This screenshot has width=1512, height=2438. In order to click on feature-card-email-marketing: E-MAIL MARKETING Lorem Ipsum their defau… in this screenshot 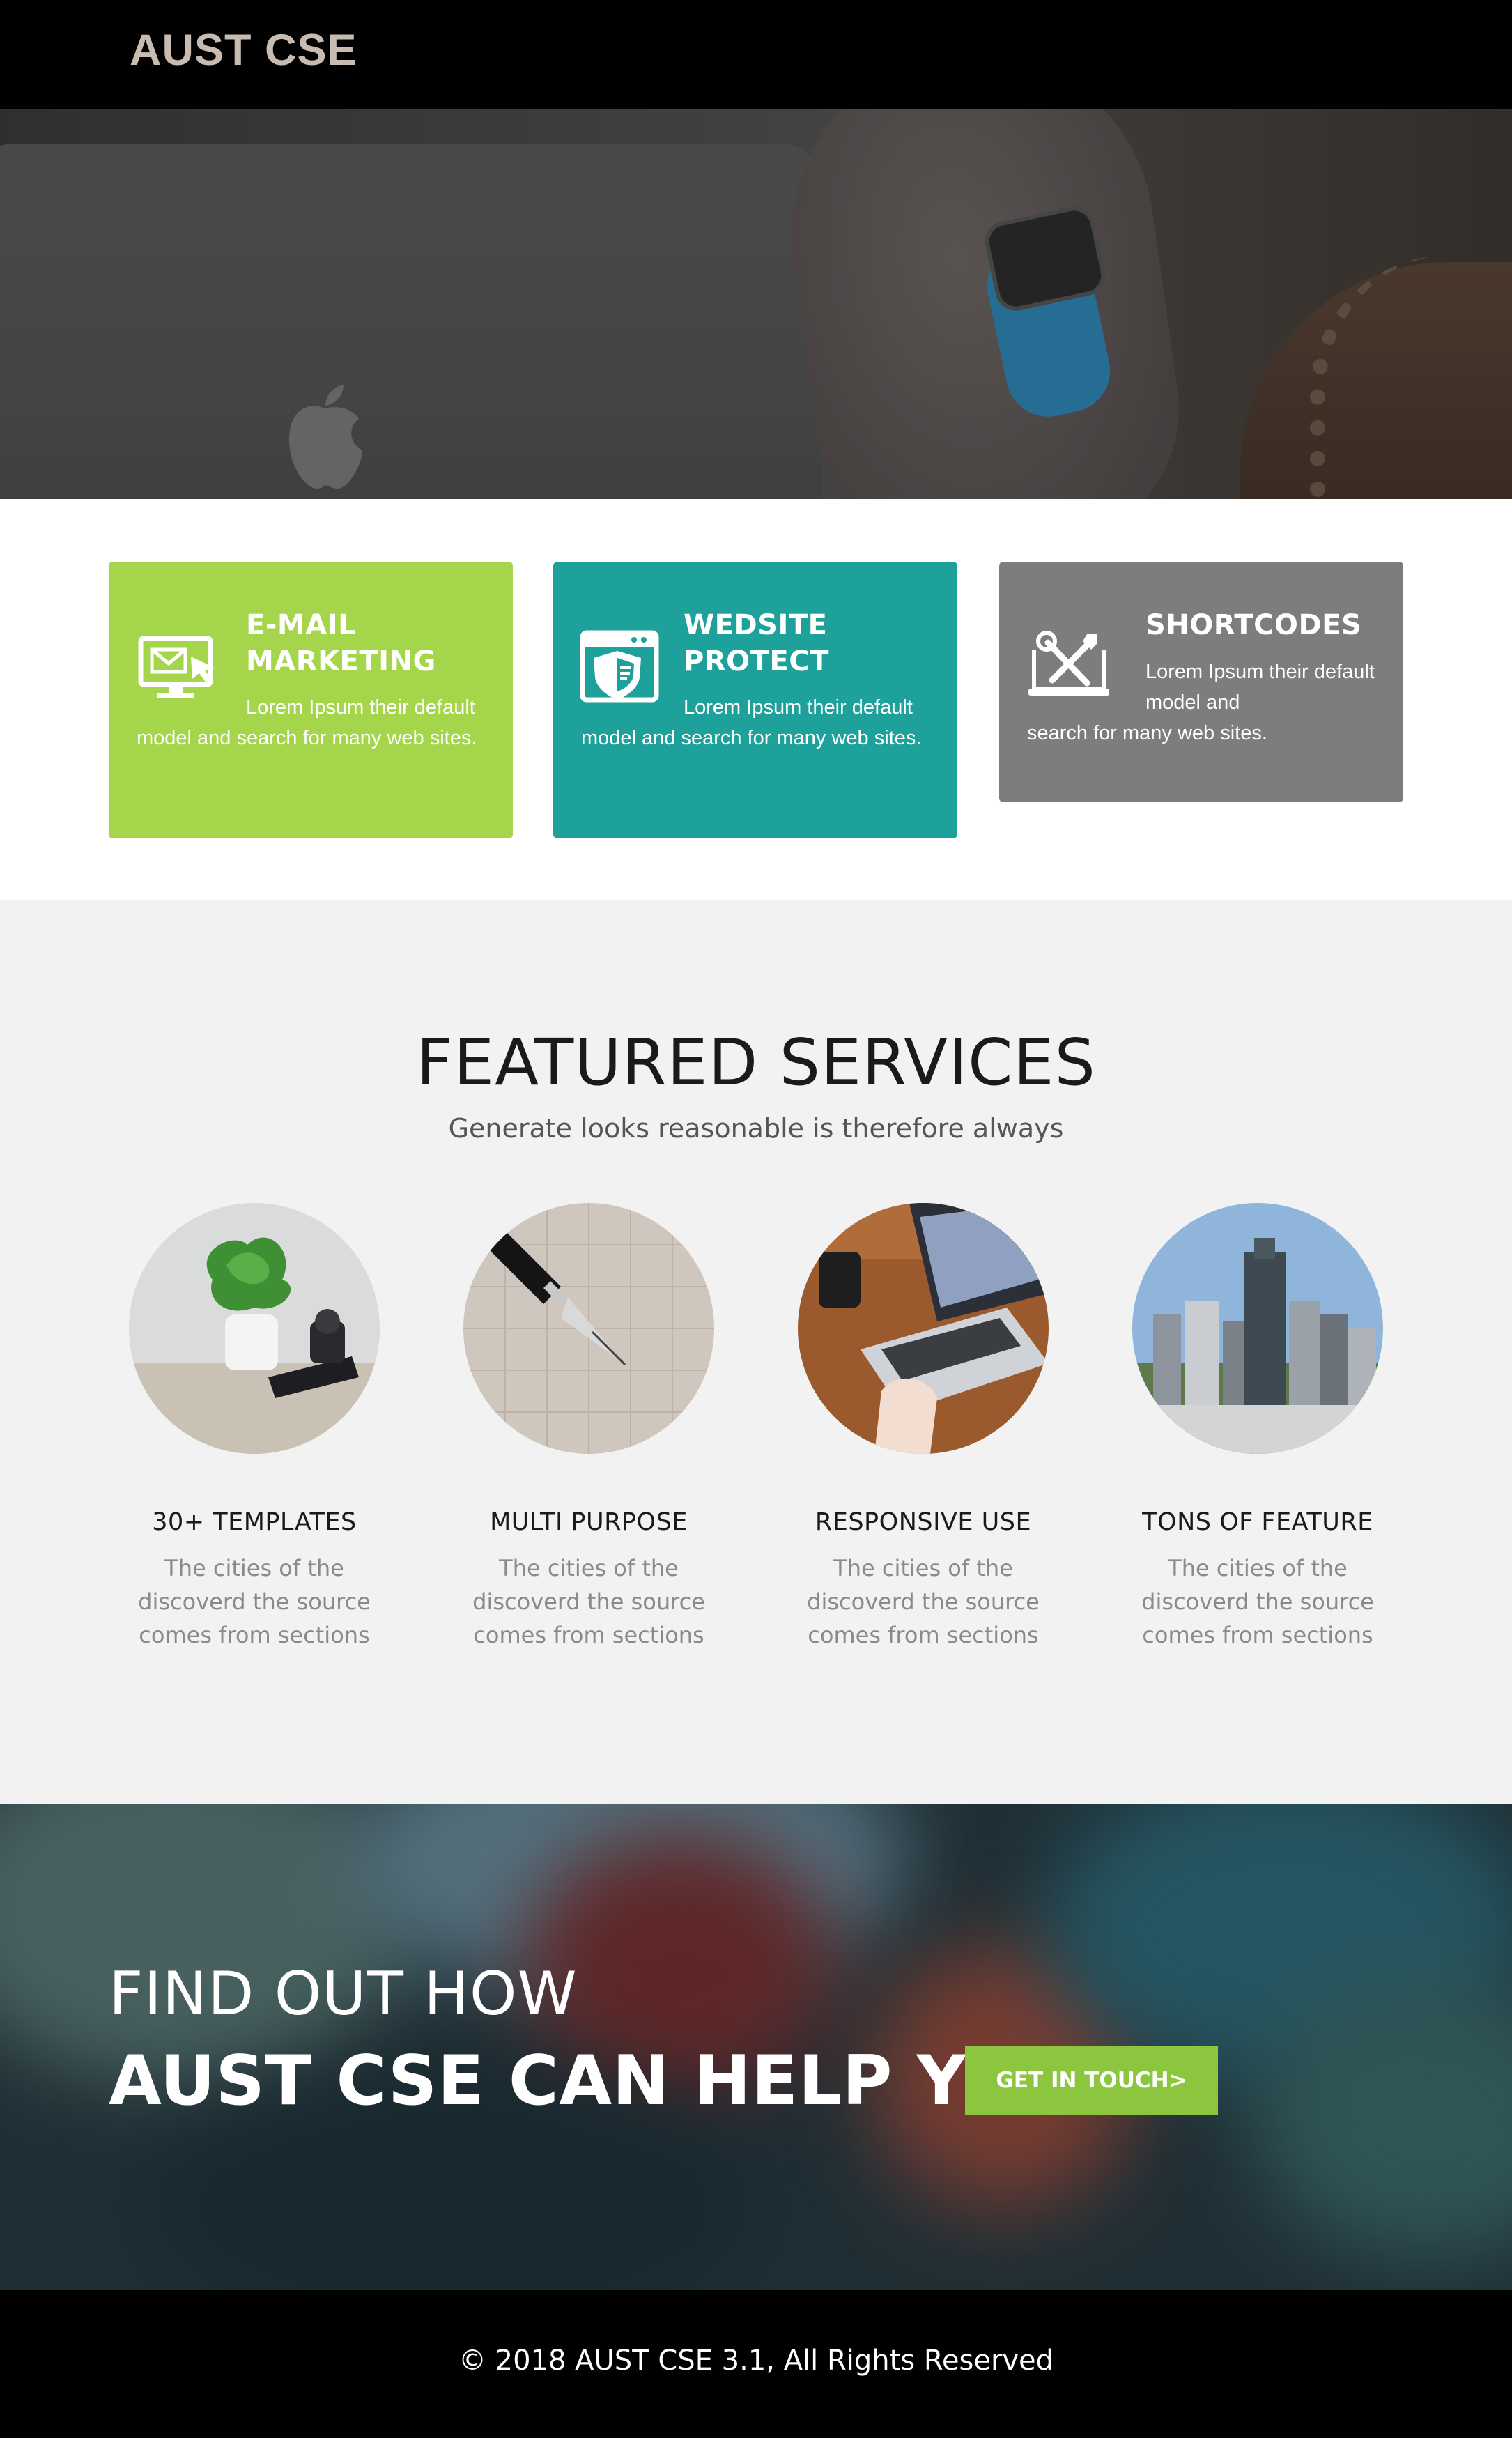, I will do `click(311, 700)`.